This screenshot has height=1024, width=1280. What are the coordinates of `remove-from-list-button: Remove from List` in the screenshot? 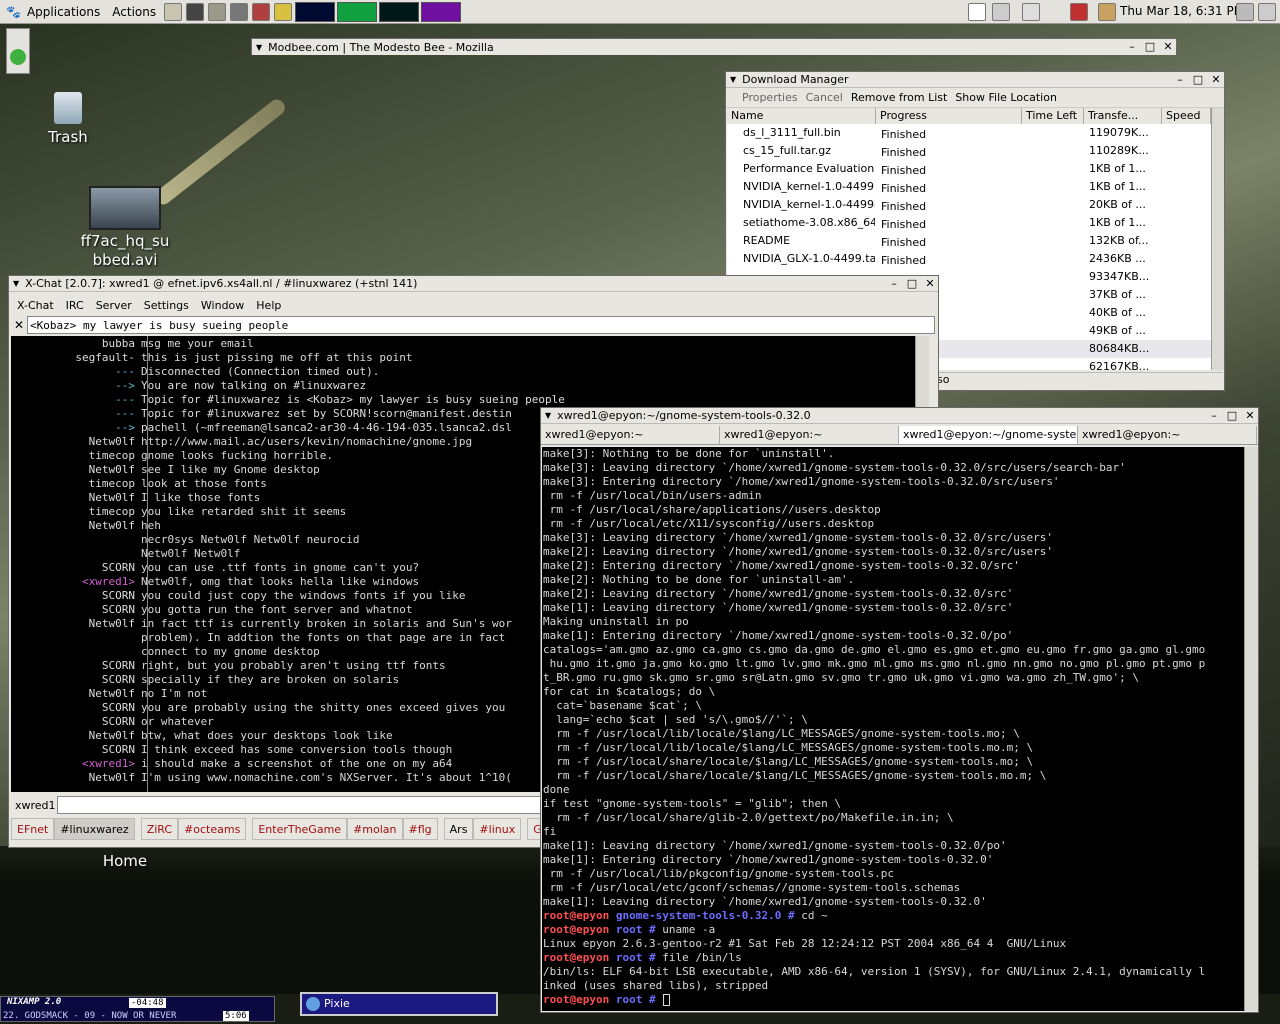 It's located at (899, 97).